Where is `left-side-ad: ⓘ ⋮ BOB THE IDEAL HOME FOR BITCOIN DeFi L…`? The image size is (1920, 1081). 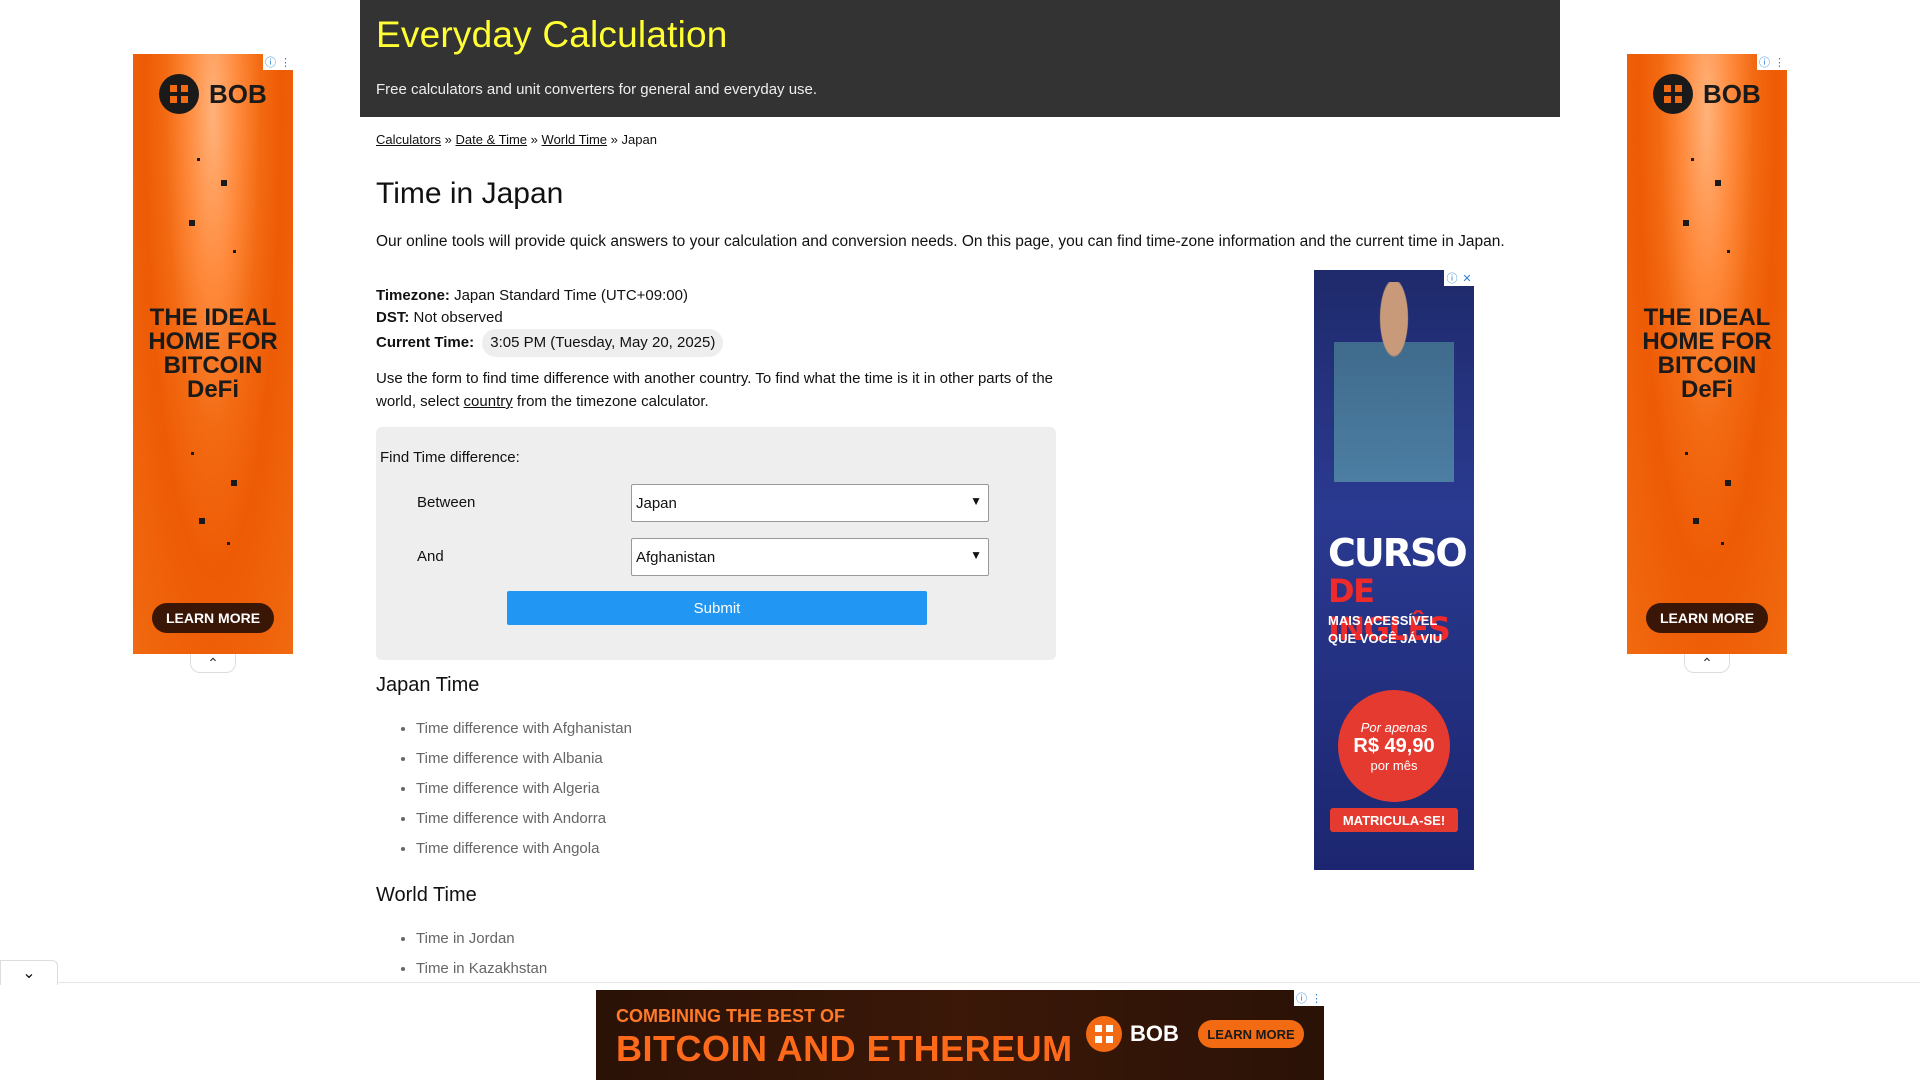 left-side-ad: ⓘ ⋮ BOB THE IDEAL HOME FOR BITCOIN DeFi L… is located at coordinates (213, 354).